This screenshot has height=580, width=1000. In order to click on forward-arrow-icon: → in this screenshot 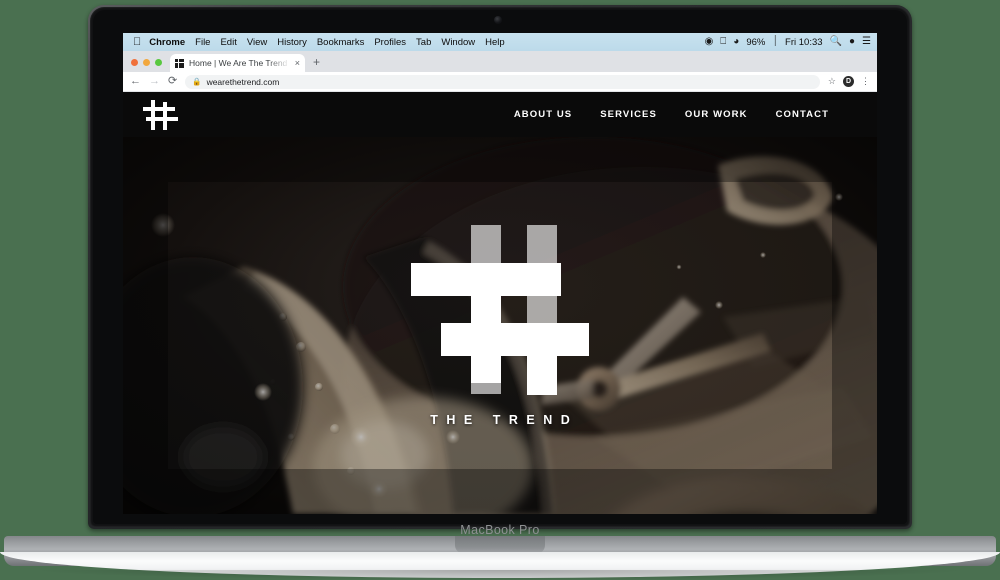, I will do `click(154, 81)`.